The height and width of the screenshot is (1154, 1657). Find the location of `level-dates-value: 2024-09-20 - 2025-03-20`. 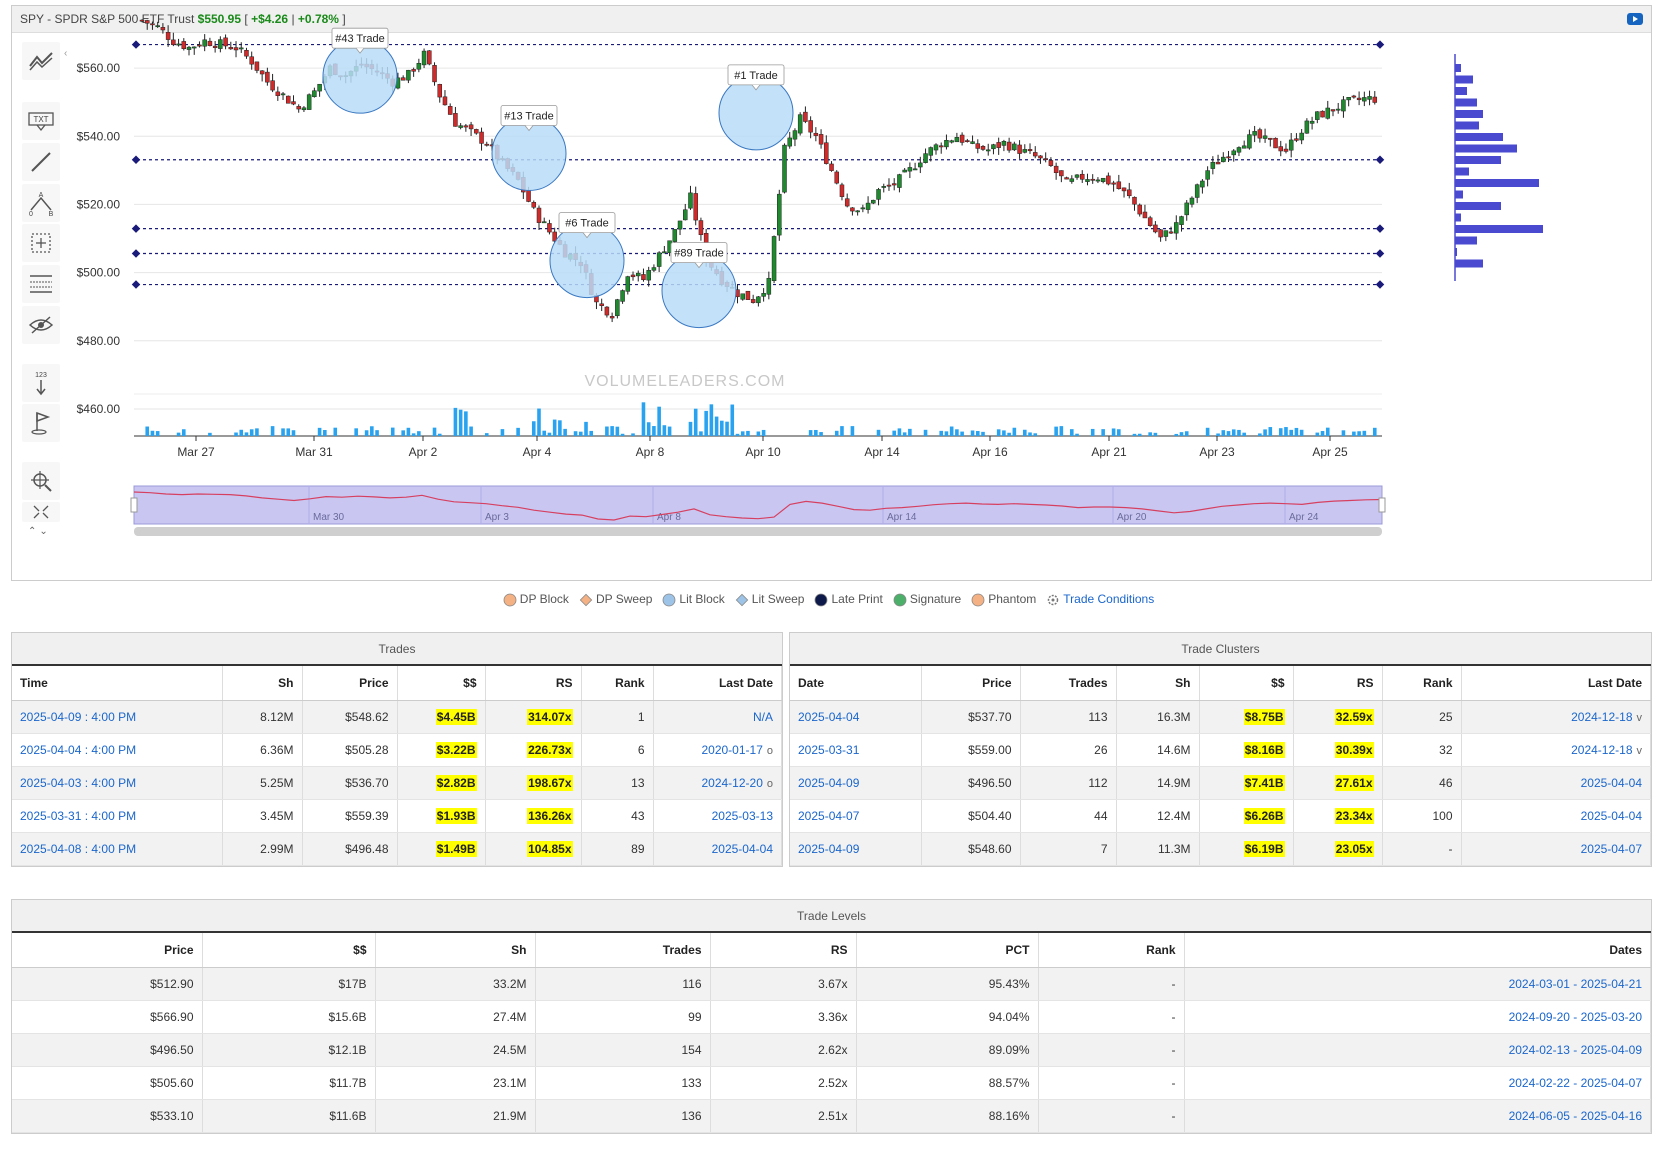

level-dates-value: 2024-09-20 - 2025-03-20 is located at coordinates (1575, 1017).